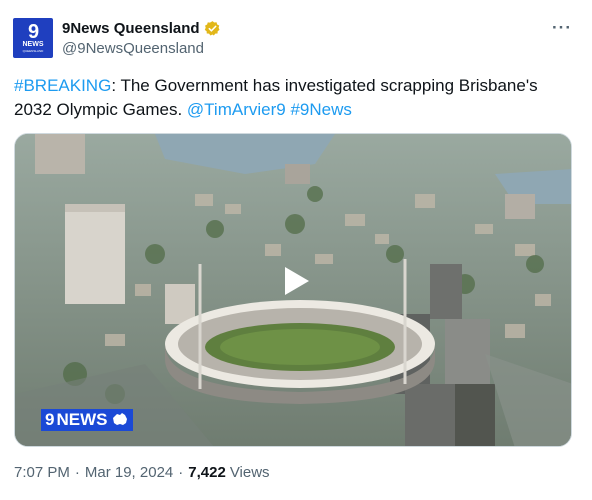 The width and height of the screenshot is (592, 500). I want to click on australia-map-icon, so click(120, 419).